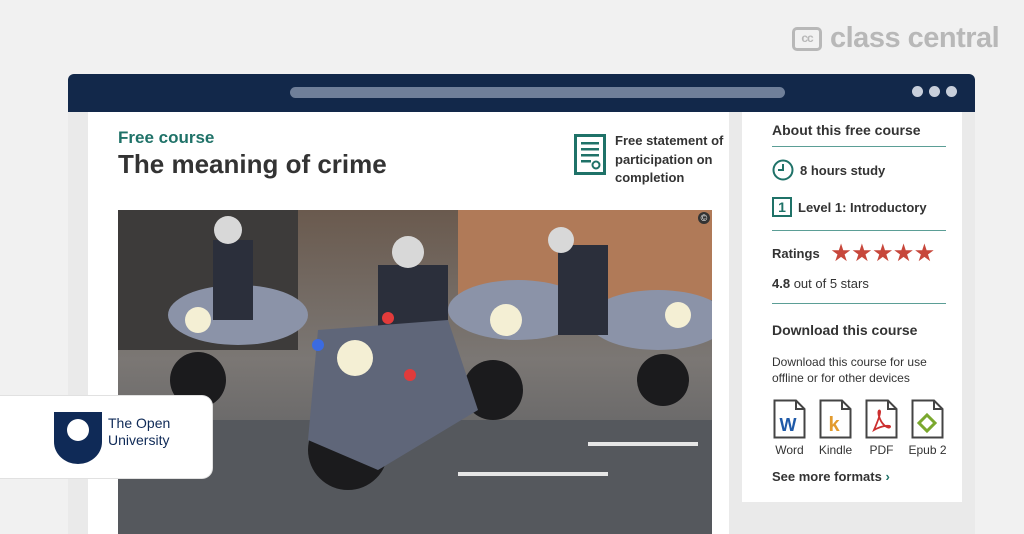  I want to click on rating-suffix: out of 5 stars, so click(831, 283).